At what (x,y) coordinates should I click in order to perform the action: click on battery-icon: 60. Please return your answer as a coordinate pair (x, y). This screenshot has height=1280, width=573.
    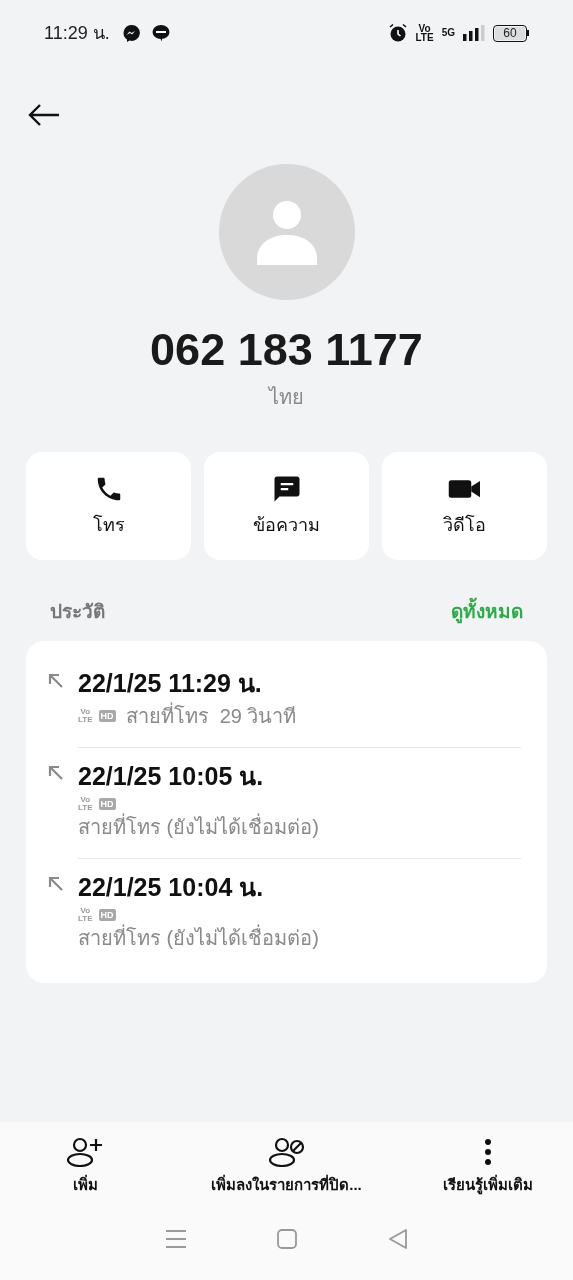
    Looking at the image, I should click on (511, 33).